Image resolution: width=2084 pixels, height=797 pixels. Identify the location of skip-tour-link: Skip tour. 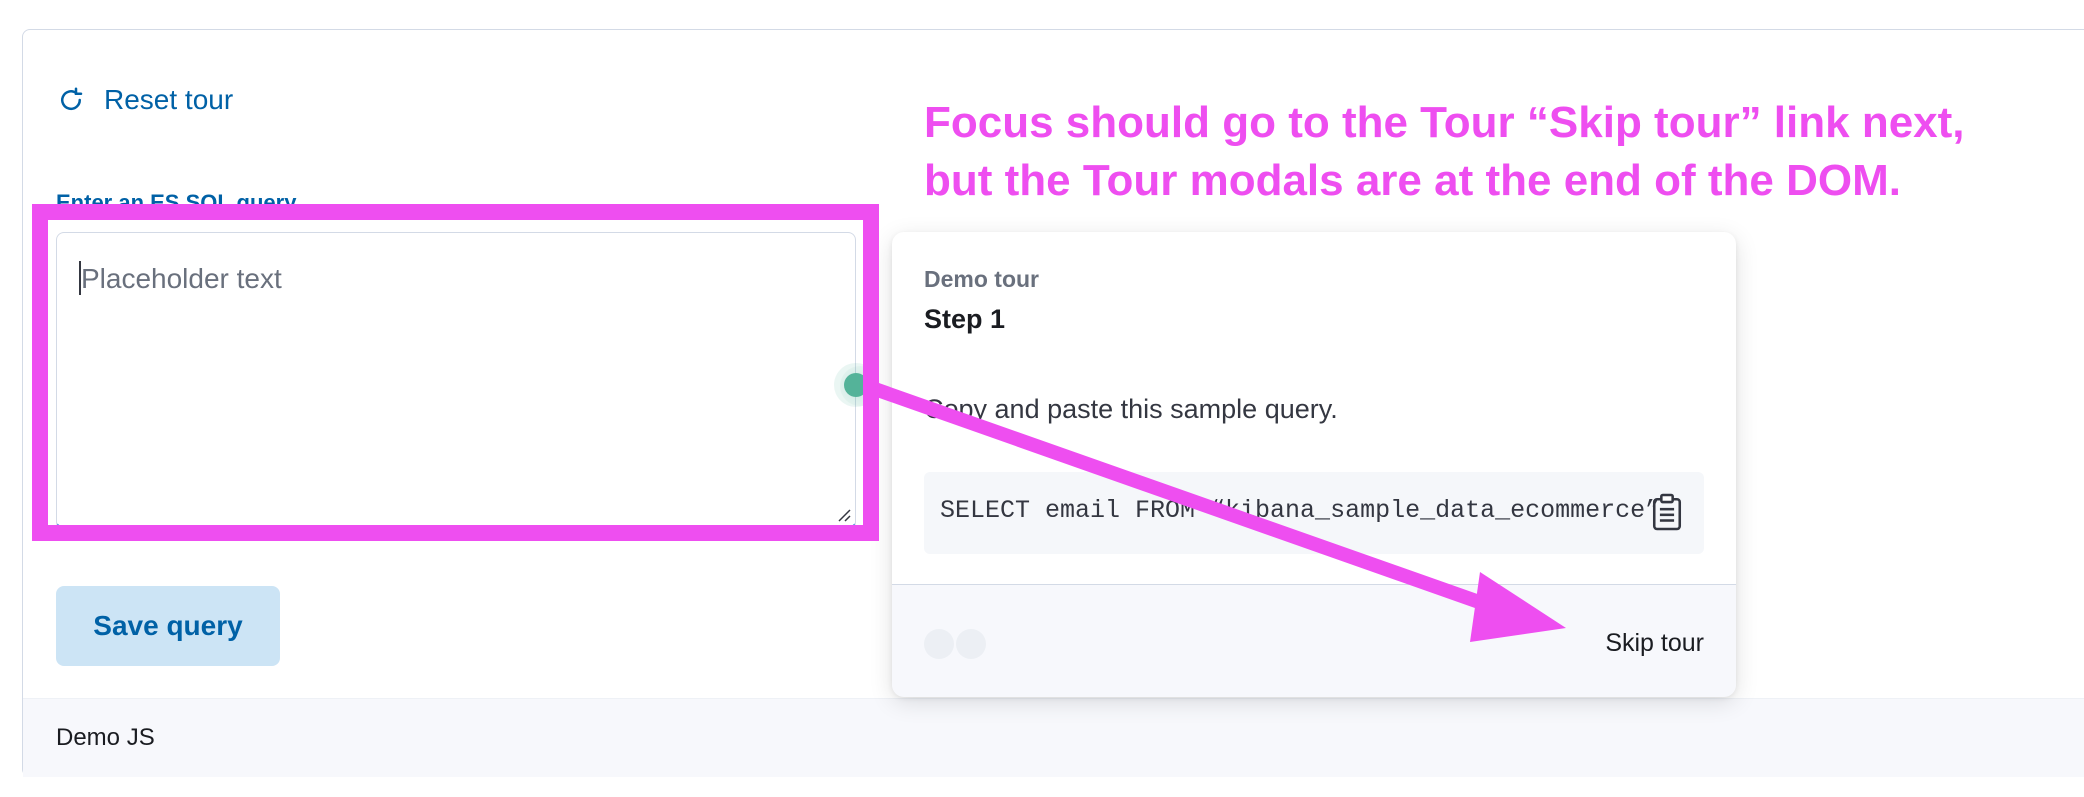
(1654, 643).